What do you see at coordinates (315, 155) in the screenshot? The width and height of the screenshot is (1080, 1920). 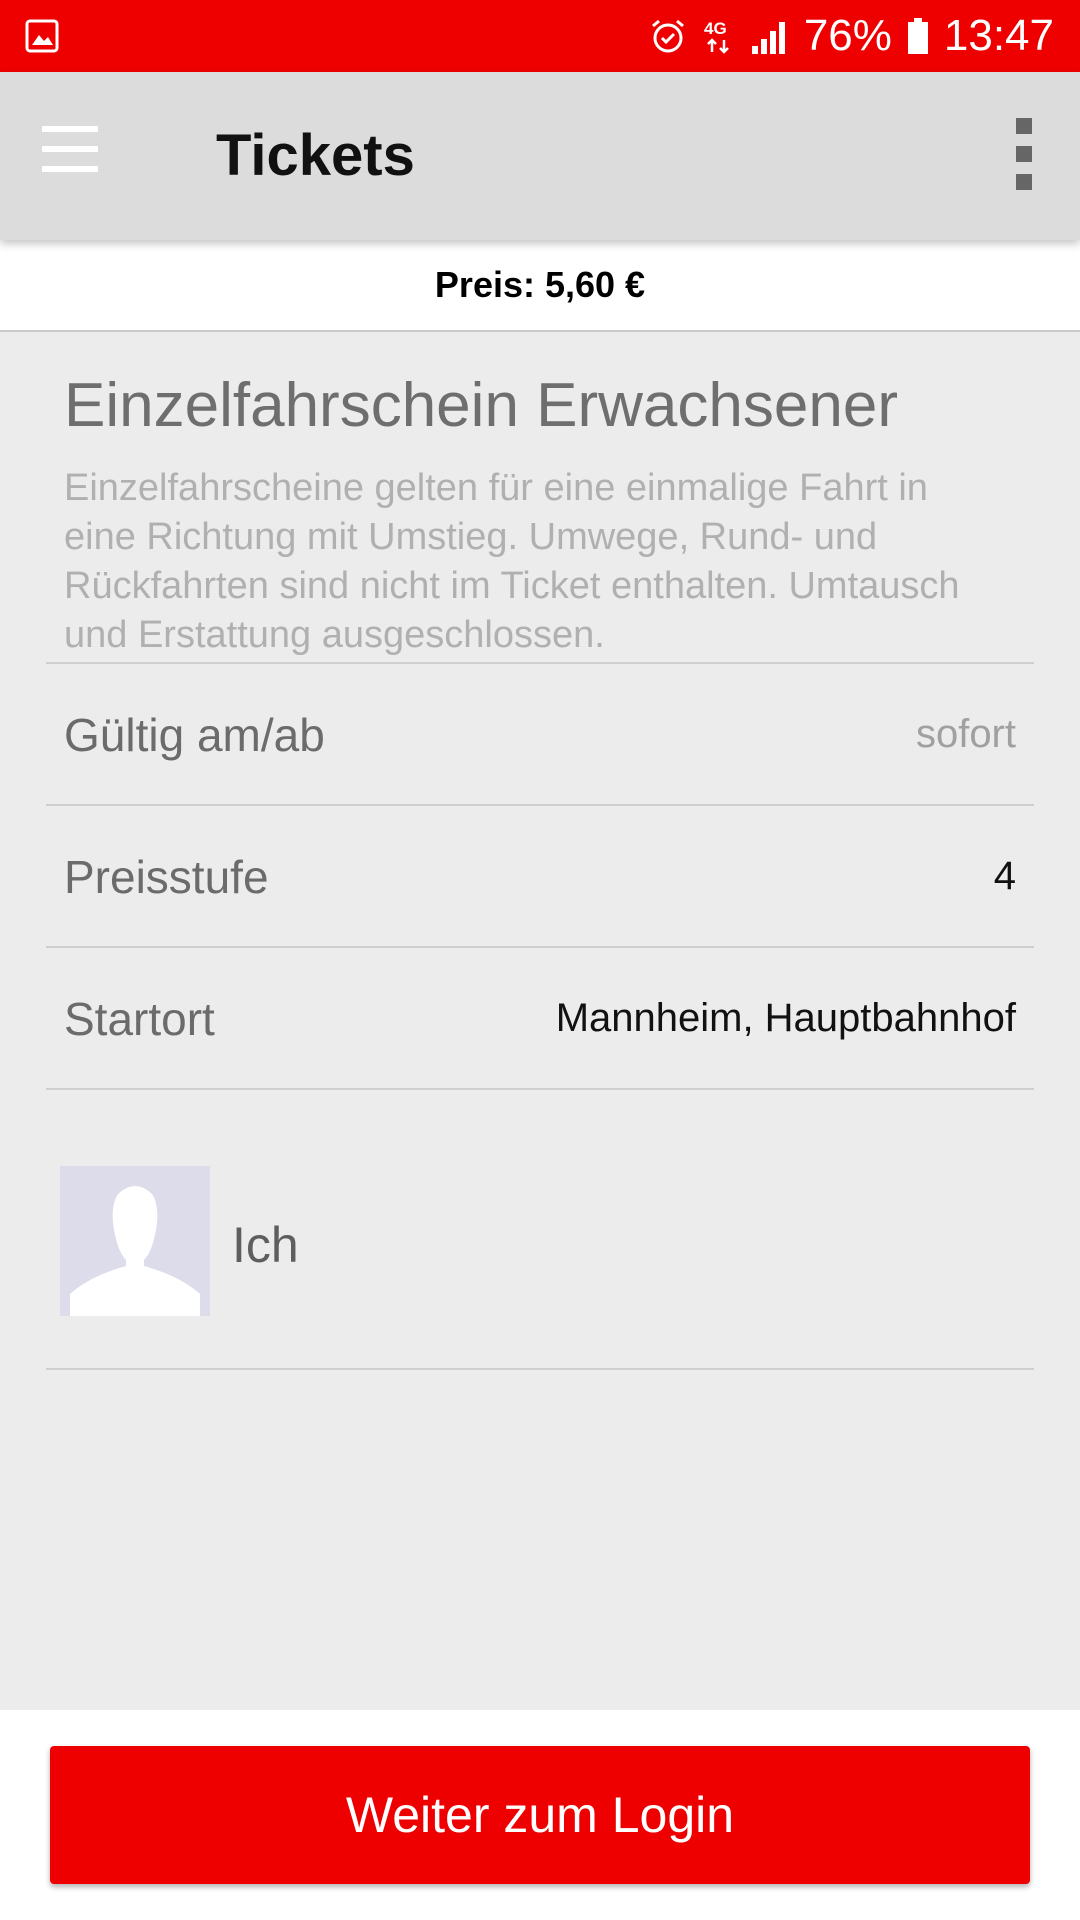 I see `page-title: Tickets` at bounding box center [315, 155].